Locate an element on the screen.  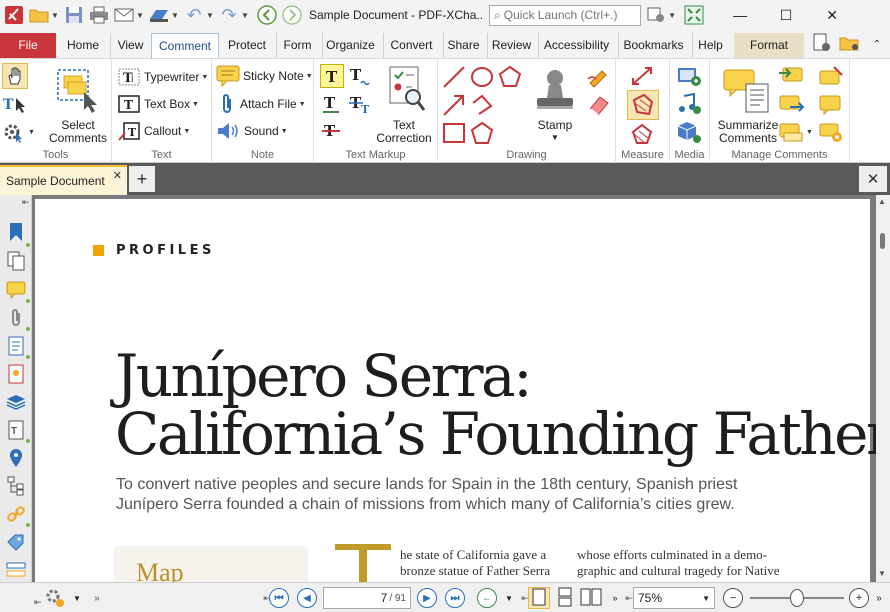
previous-view-button: ← is located at coordinates (487, 598).